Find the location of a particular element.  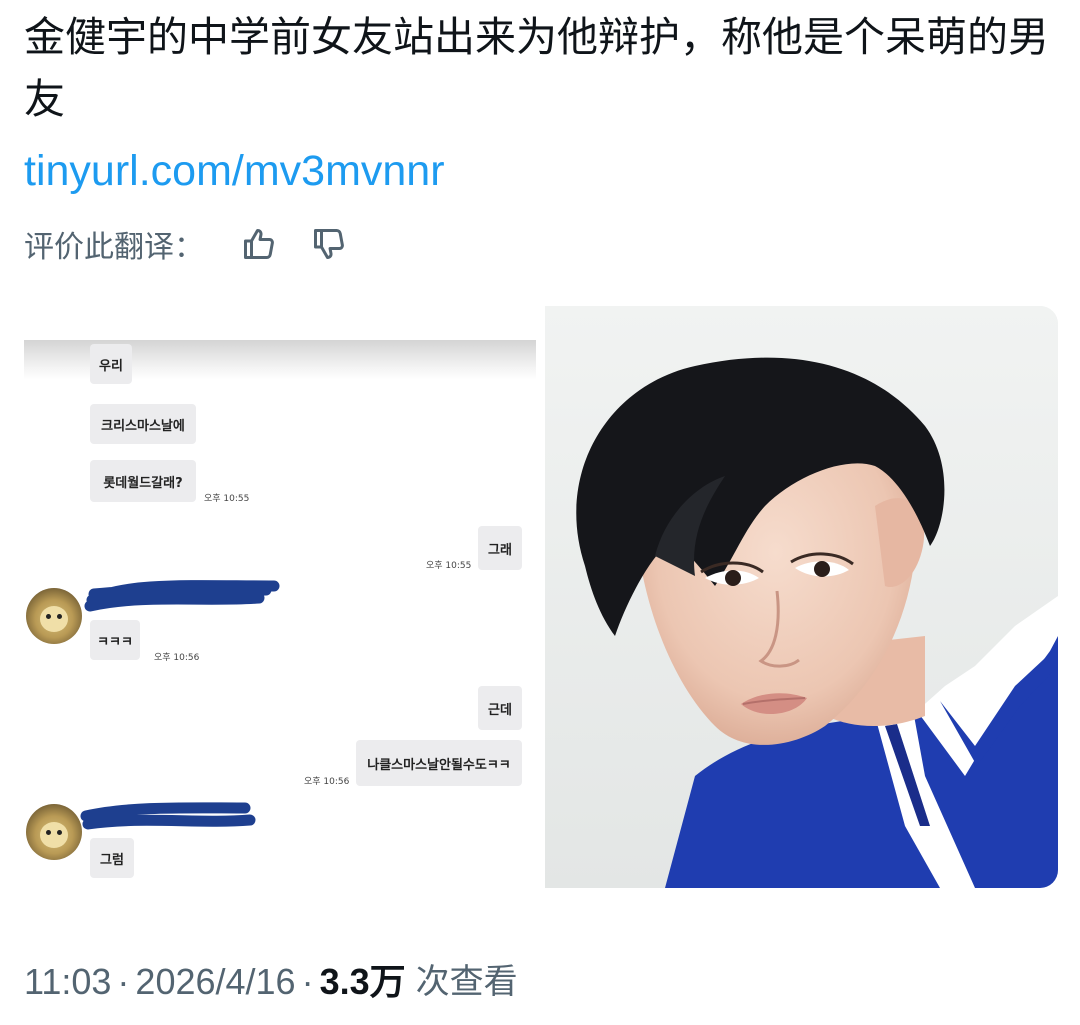

tweet-time: 11:03 is located at coordinates (67, 982).